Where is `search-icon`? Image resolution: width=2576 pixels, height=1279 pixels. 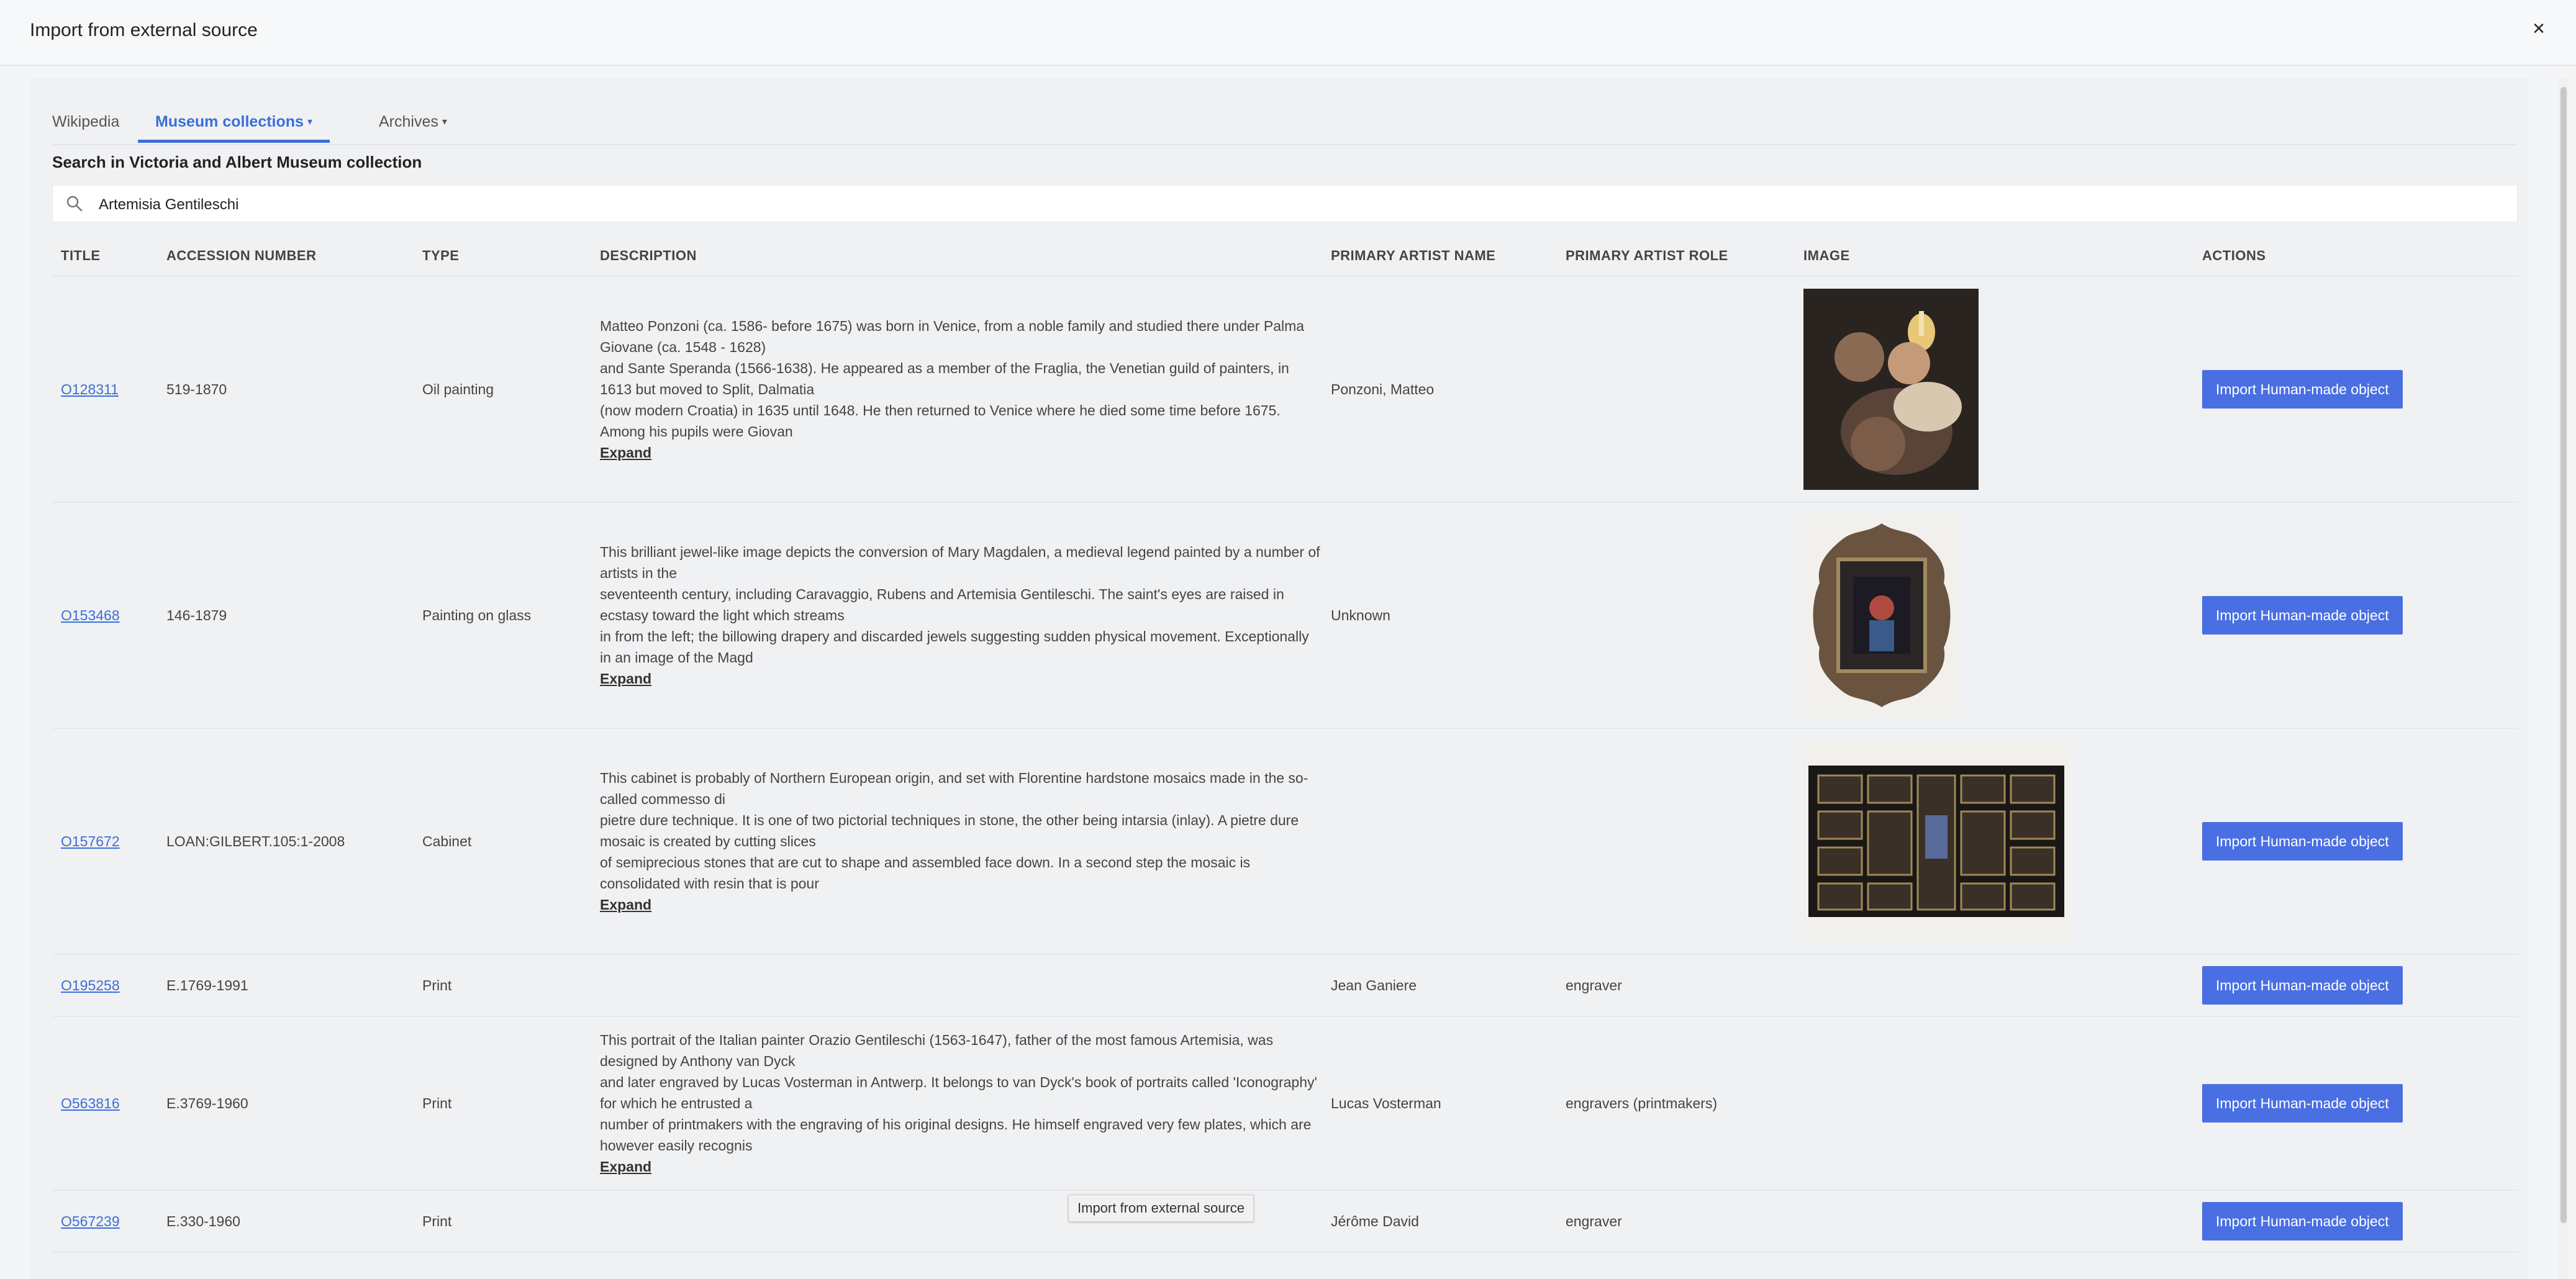
search-icon is located at coordinates (74, 204).